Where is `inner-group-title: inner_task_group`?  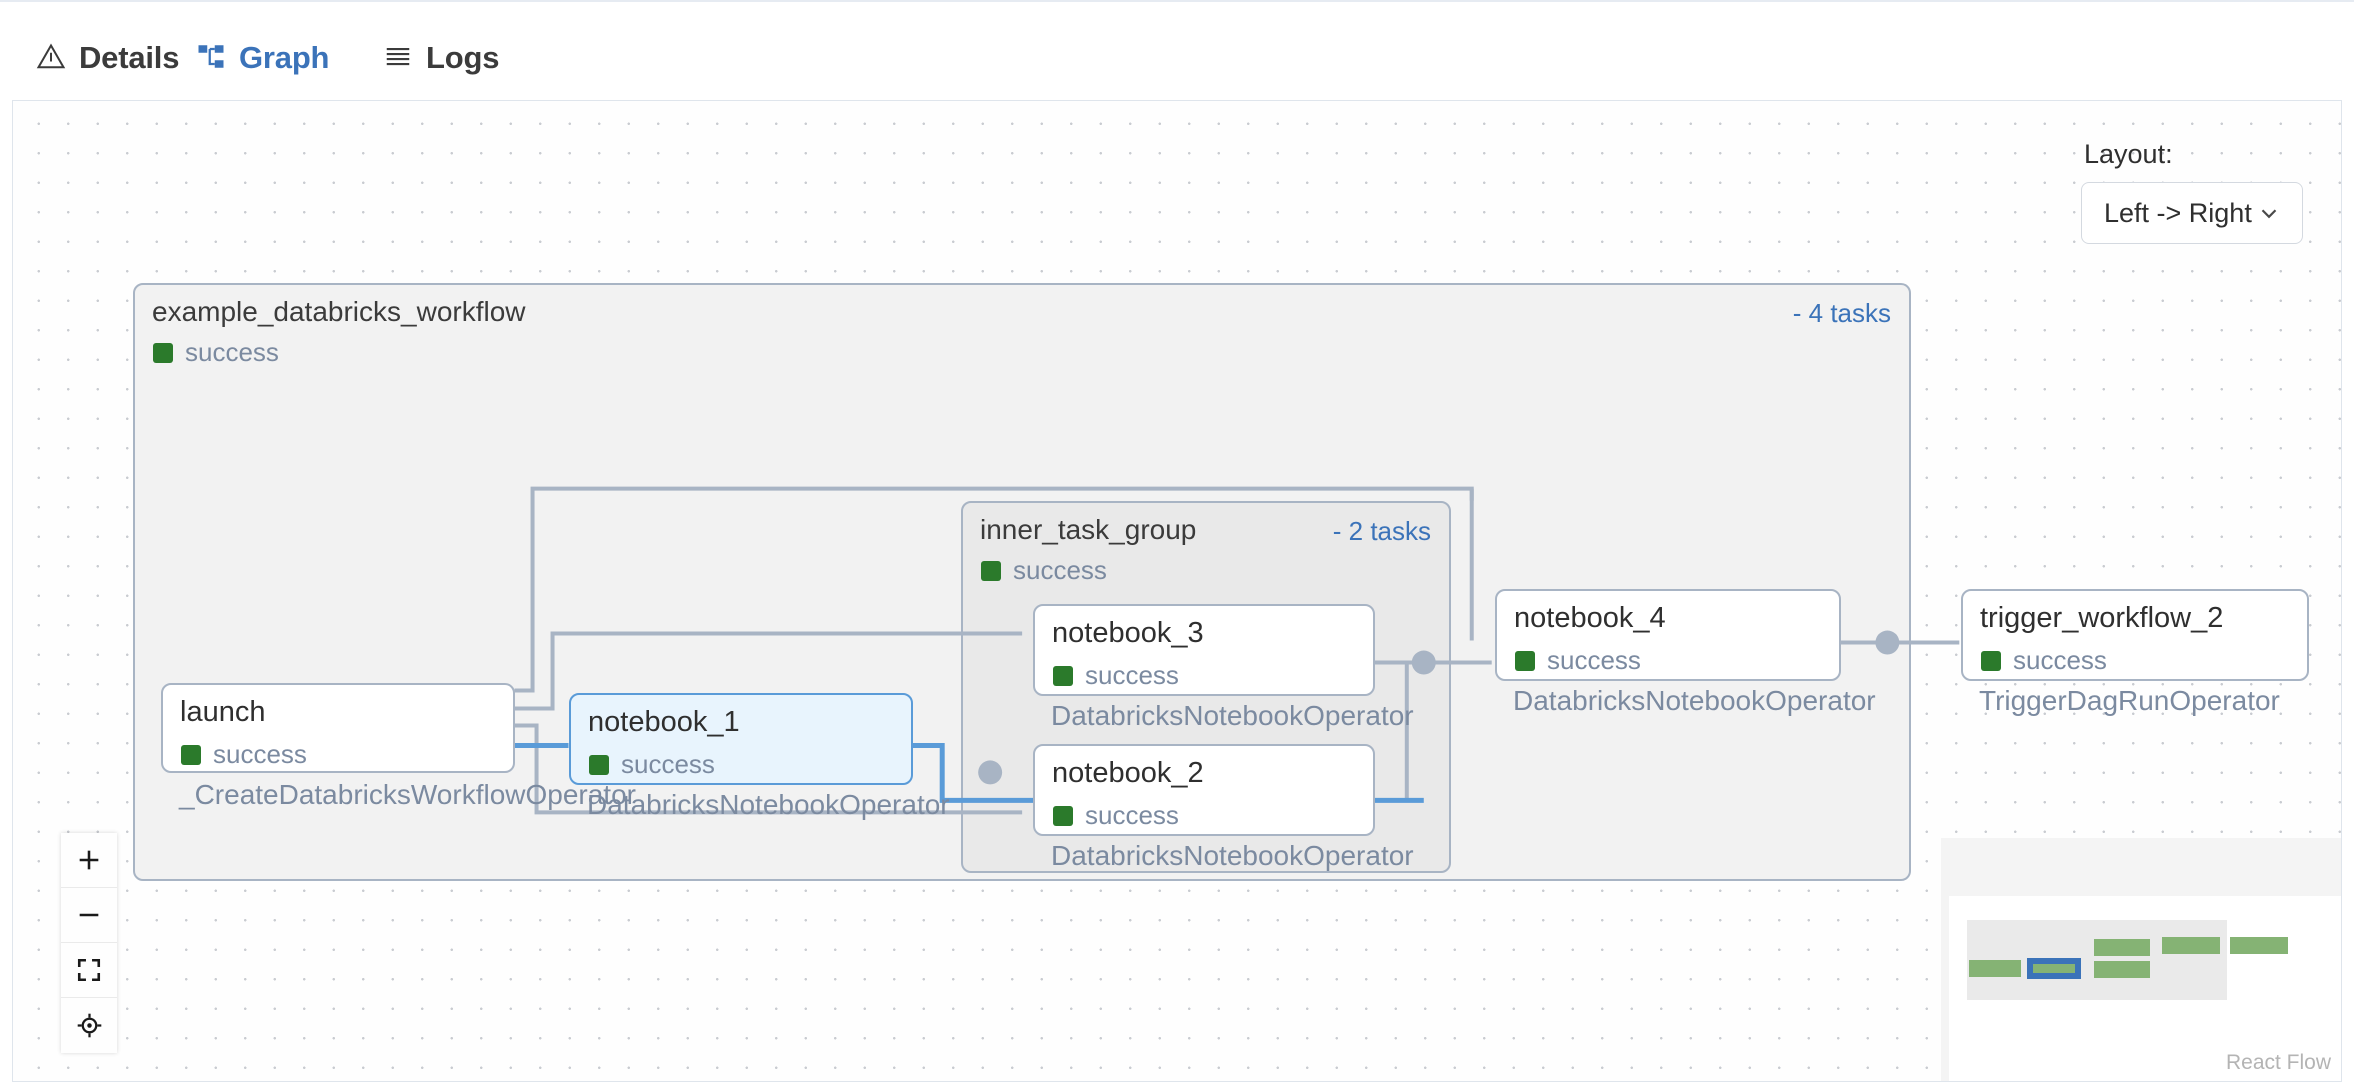 inner-group-title: inner_task_group is located at coordinates (1088, 529).